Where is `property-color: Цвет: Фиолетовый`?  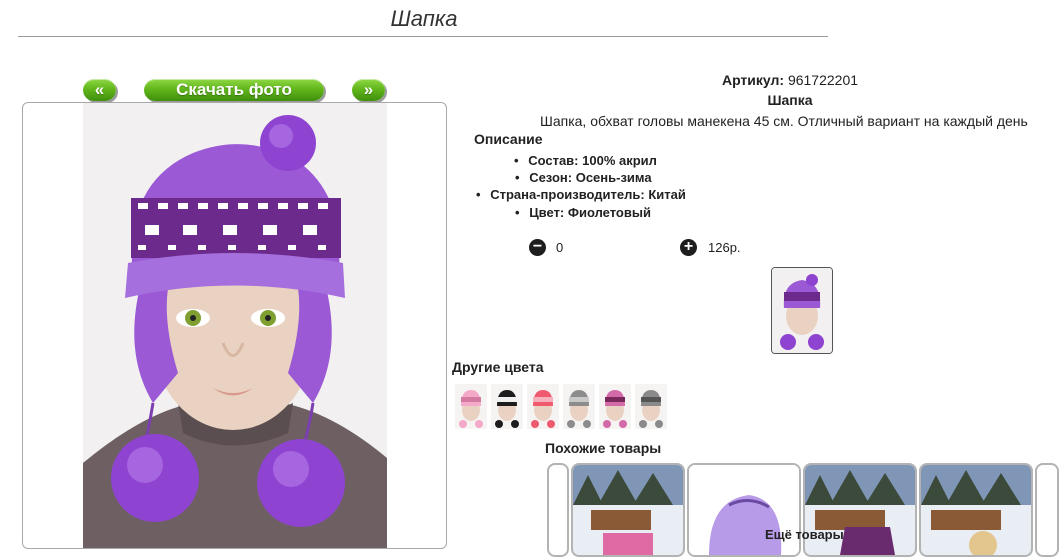
property-color: Цвет: Фиолетовый is located at coordinates (583, 212).